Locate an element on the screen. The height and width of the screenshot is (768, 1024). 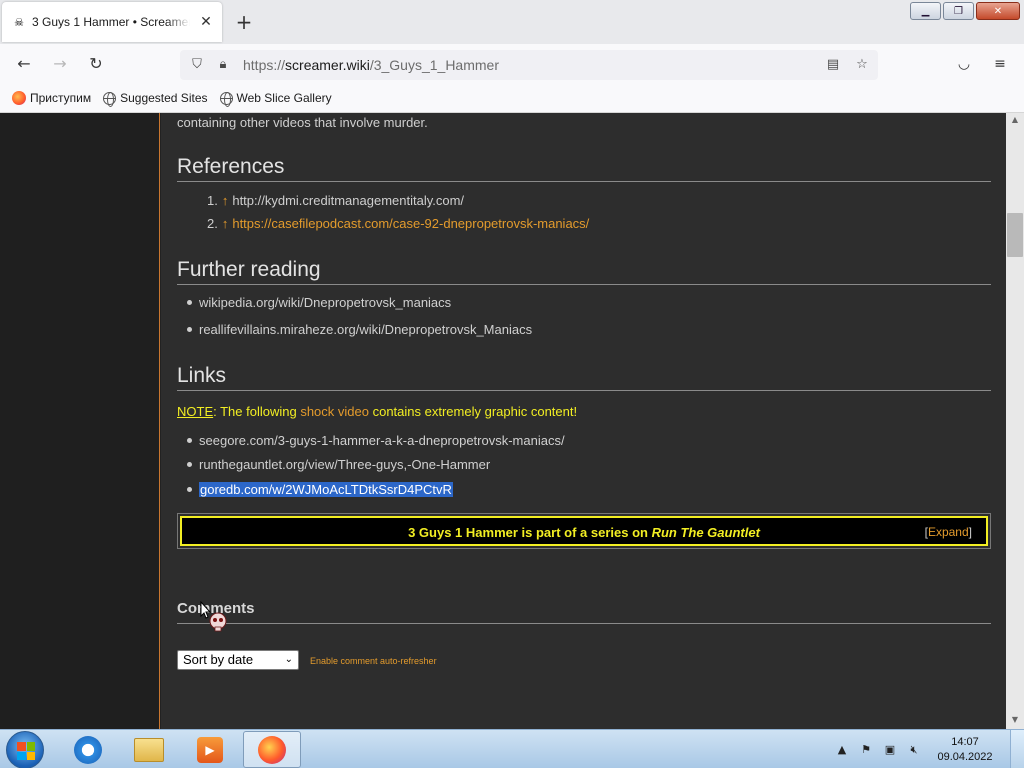
taskbar-firefox is located at coordinates (272, 749).